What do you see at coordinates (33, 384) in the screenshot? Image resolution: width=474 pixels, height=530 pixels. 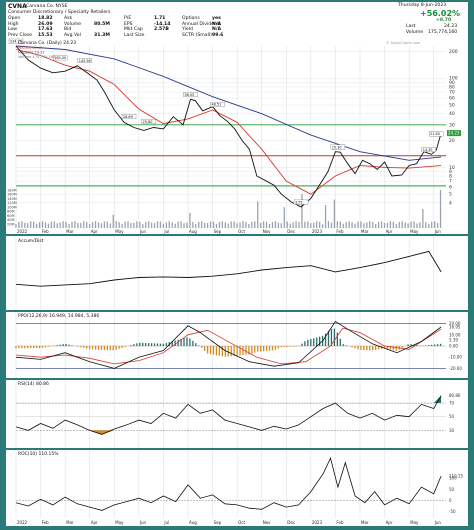 I see `panel-title: RSI(14) 80.86` at bounding box center [33, 384].